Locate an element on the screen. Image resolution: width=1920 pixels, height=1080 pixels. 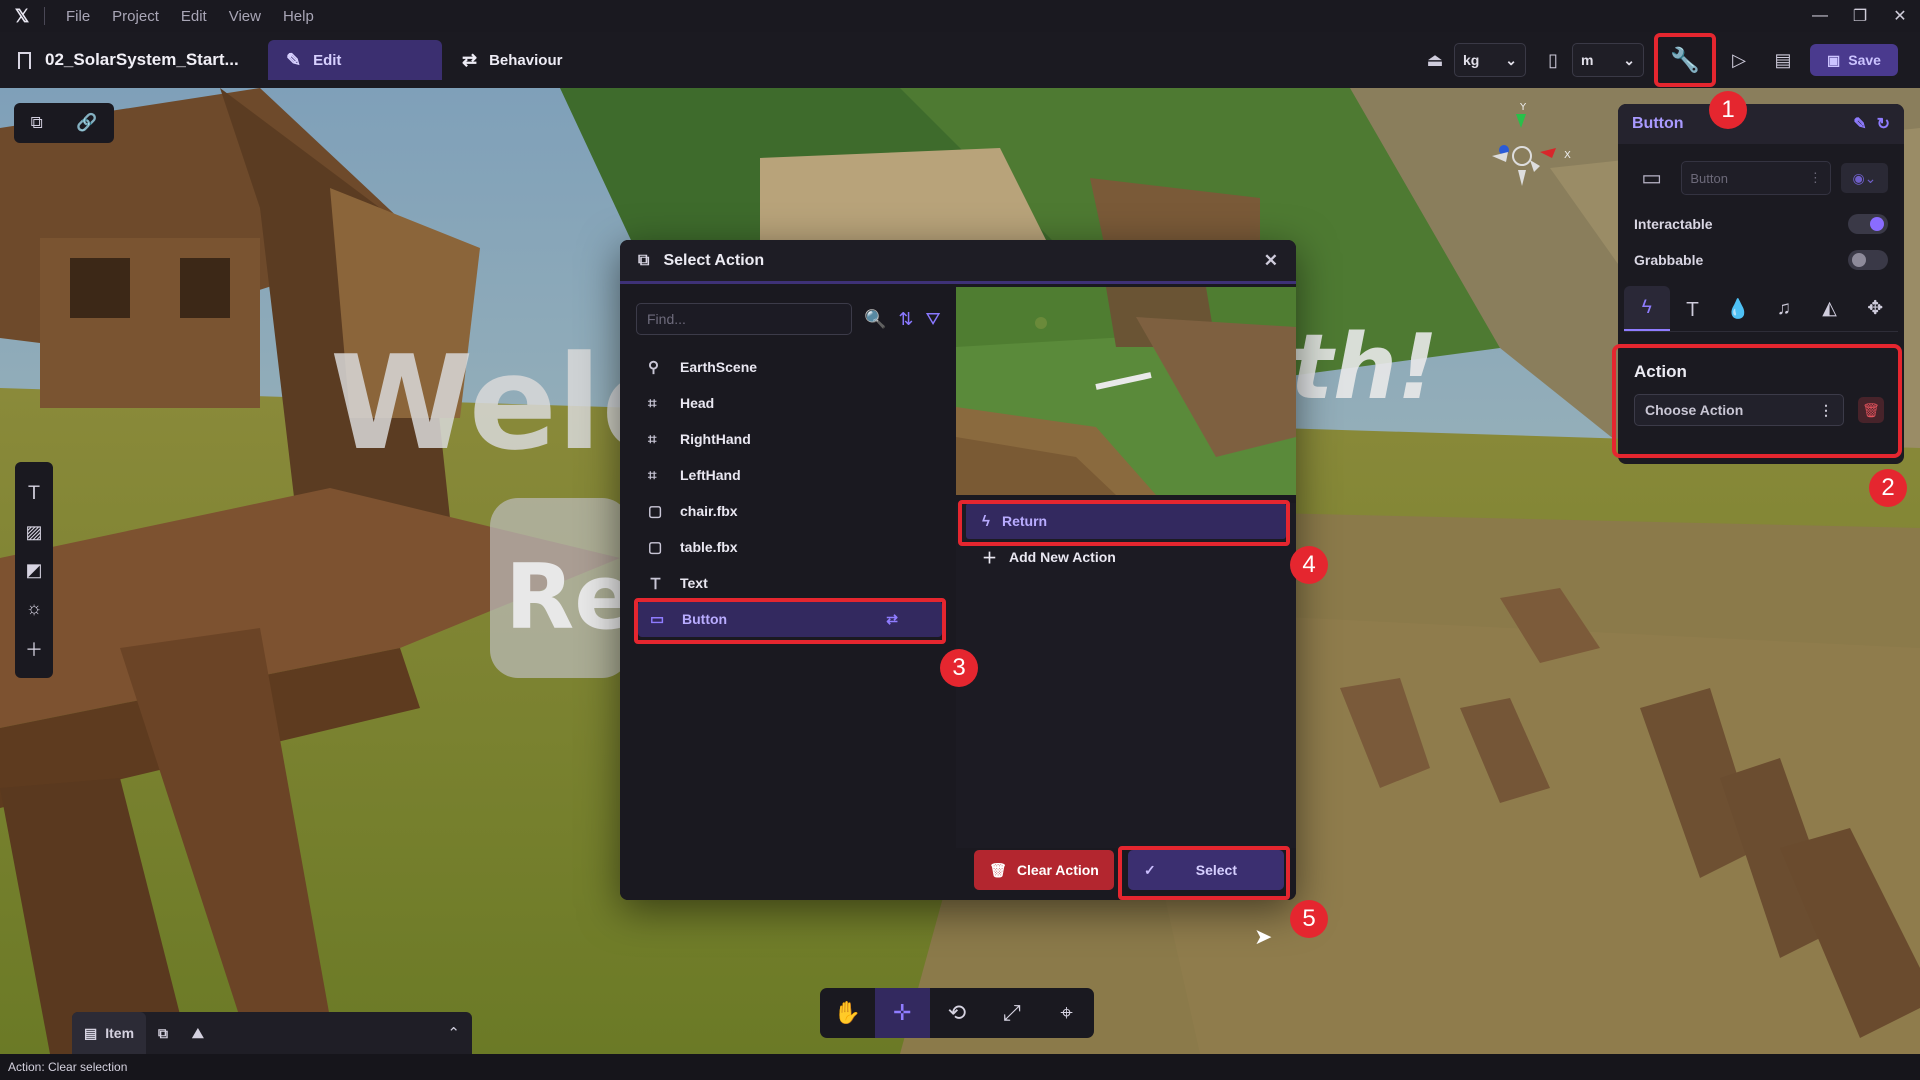
list-item-table: ▢ table.fbx is located at coordinates (788, 547).